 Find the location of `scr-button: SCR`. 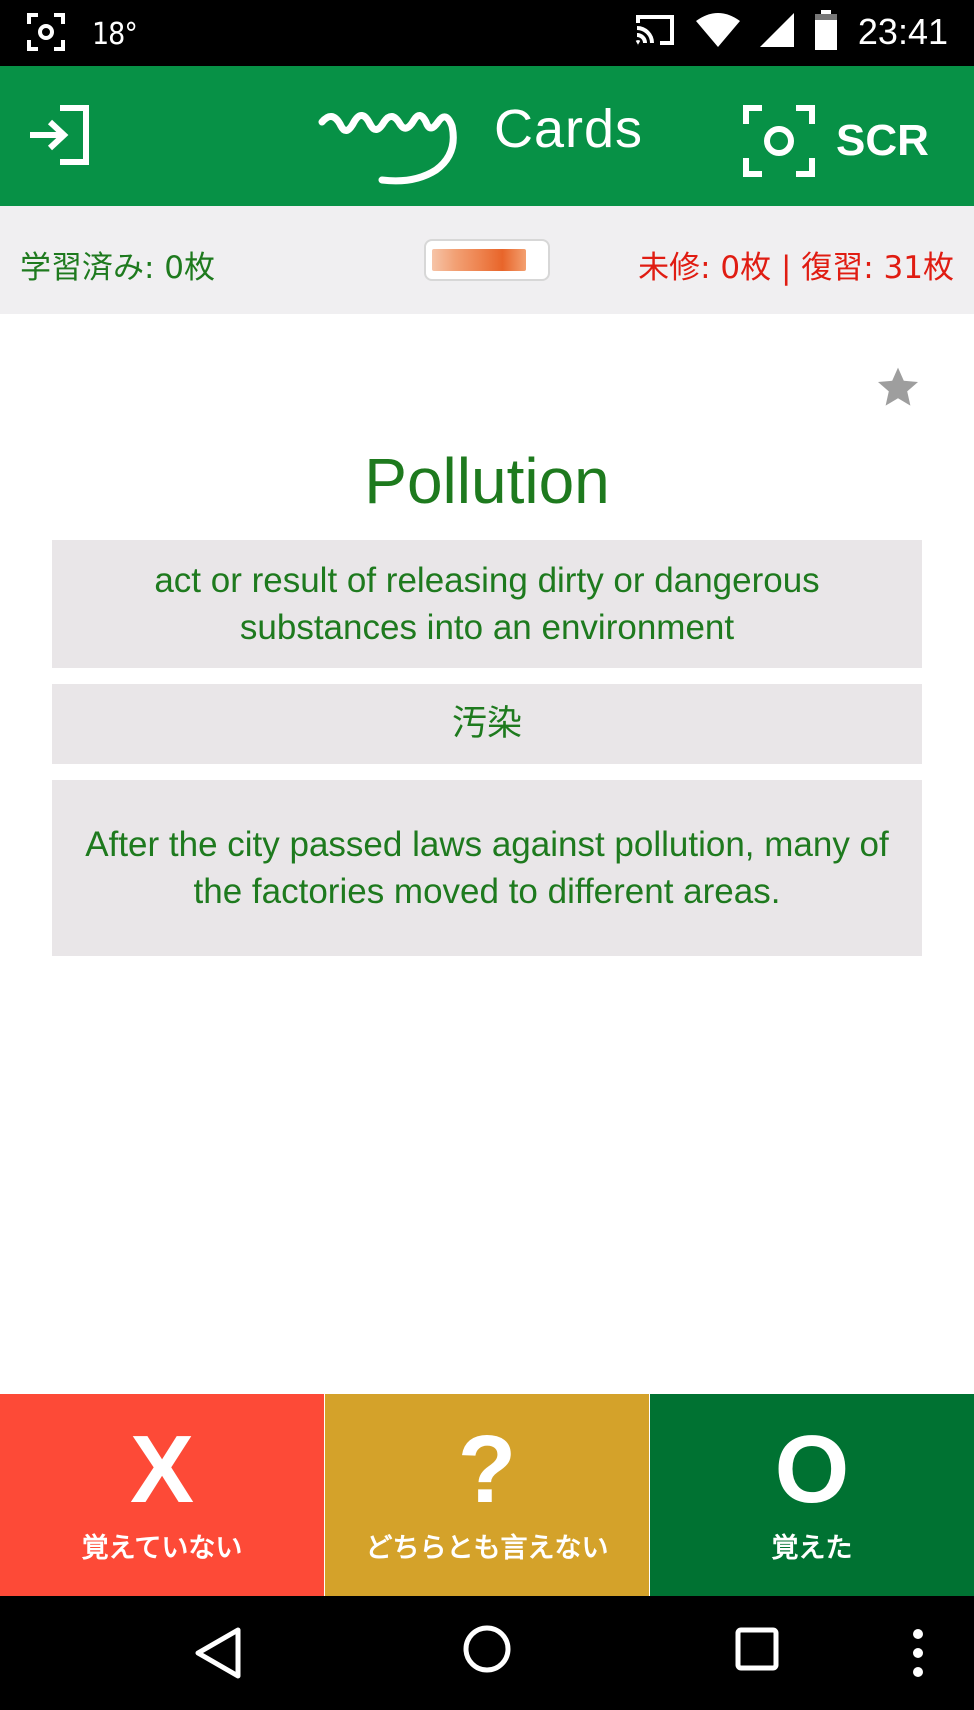

scr-button: SCR is located at coordinates (835, 141).